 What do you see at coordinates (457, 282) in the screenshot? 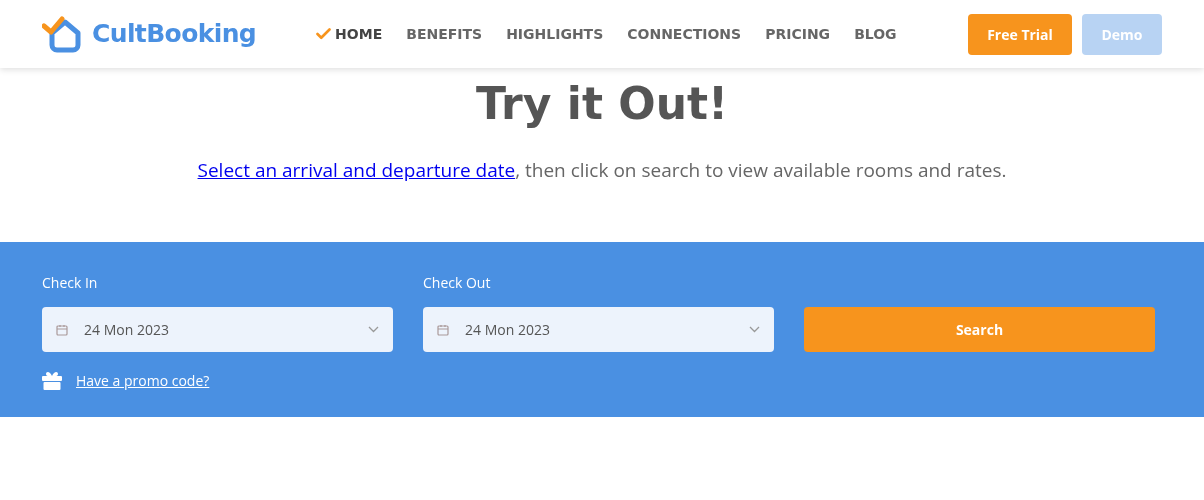
I see `field-label: Check Out` at bounding box center [457, 282].